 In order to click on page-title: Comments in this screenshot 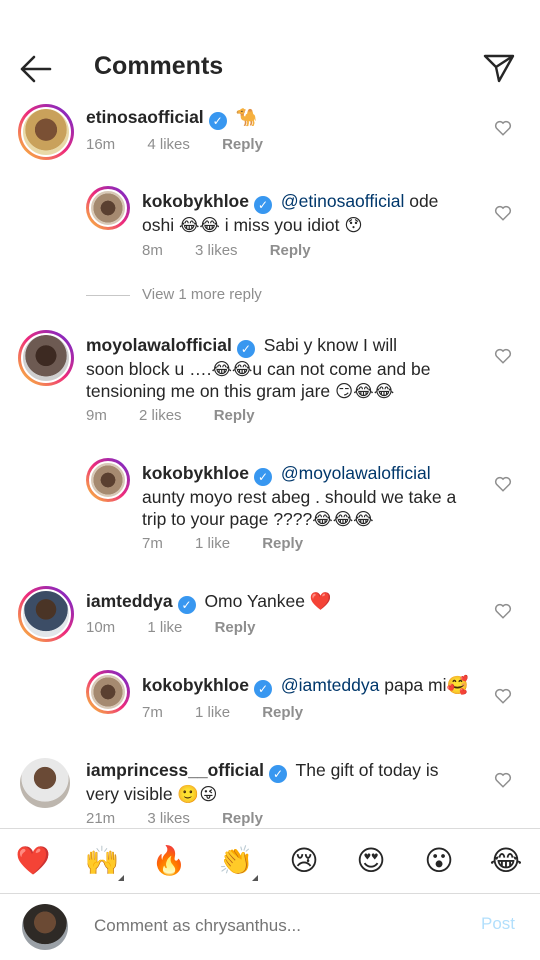, I will do `click(159, 66)`.